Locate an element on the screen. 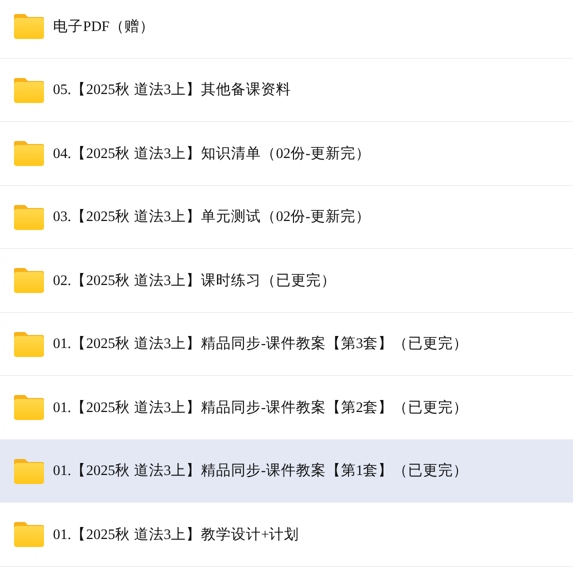 Image resolution: width=573 pixels, height=576 pixels. folder-name: 电子PDF（赠） is located at coordinates (104, 27).